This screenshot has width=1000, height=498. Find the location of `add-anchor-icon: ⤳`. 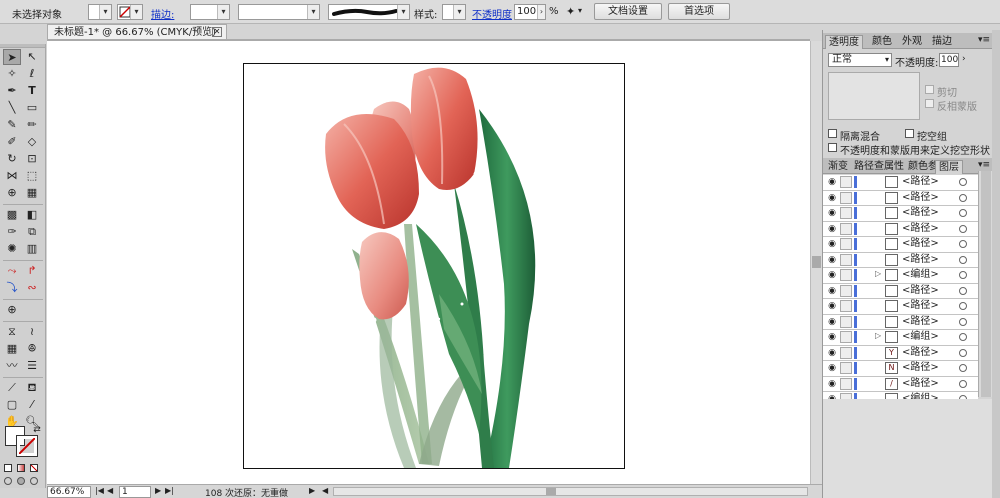

add-anchor-icon: ⤳ is located at coordinates (12, 271).